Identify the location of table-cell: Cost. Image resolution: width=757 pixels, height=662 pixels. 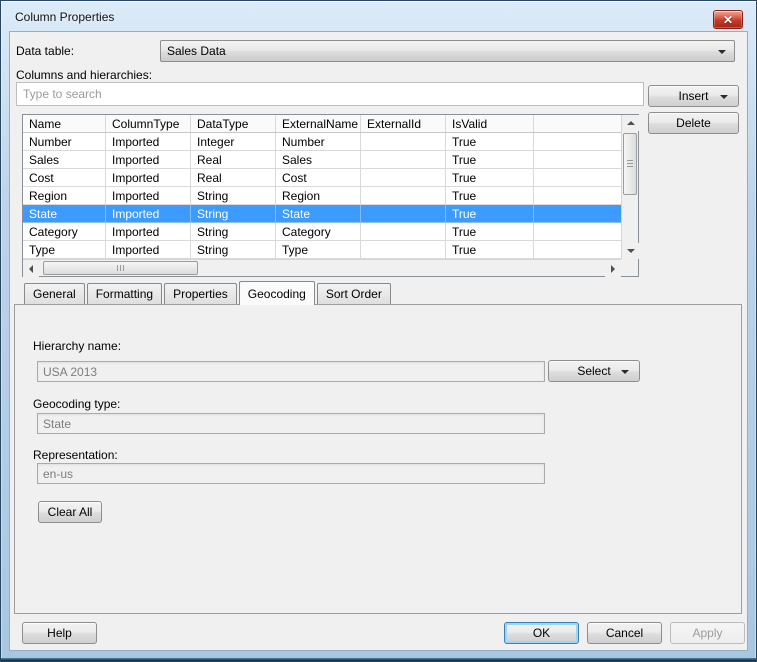
(318, 177).